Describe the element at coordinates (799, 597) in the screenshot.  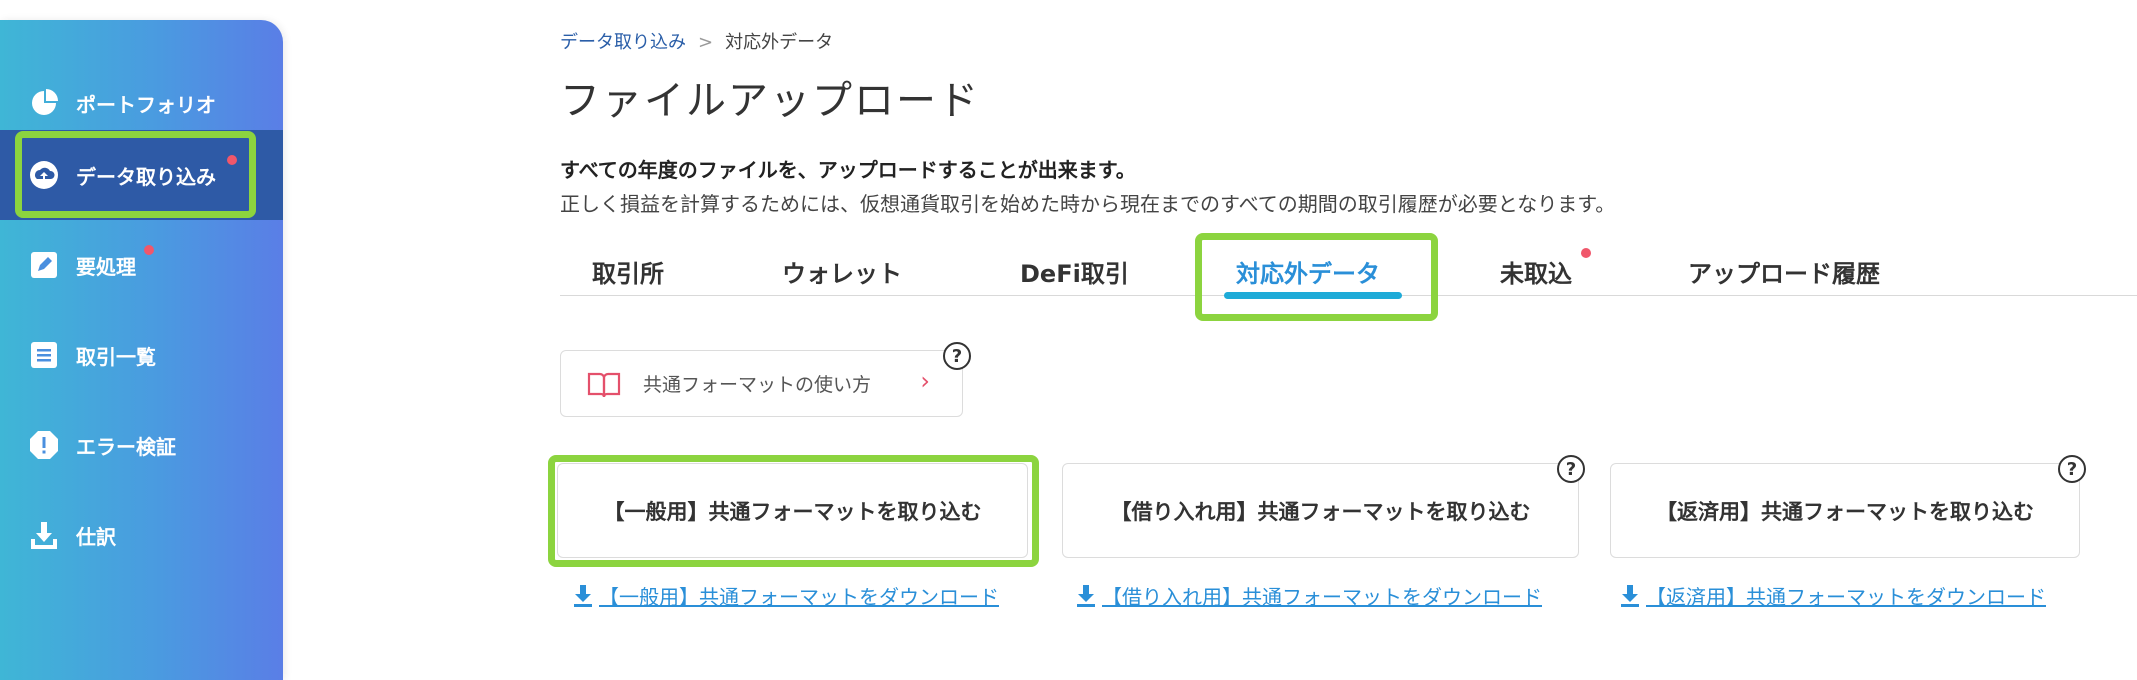
I see `download-general-label: 【一般用】共通フォーマットをダウンロード` at that location.